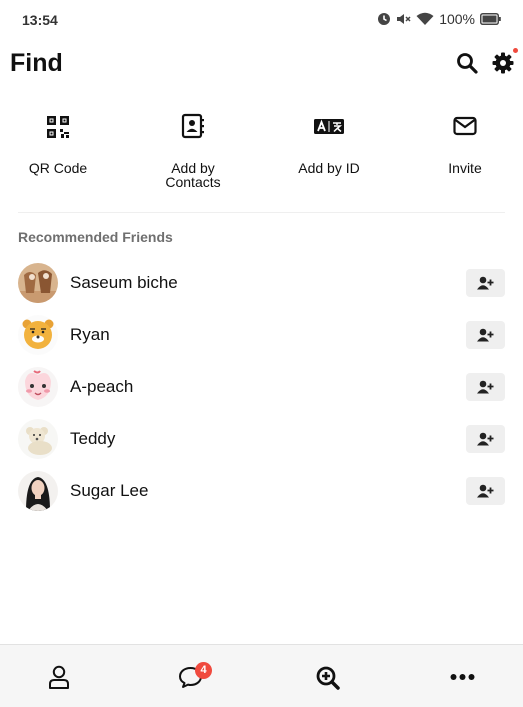 This screenshot has height=707, width=523. I want to click on friend-name: A-peach, so click(102, 386).